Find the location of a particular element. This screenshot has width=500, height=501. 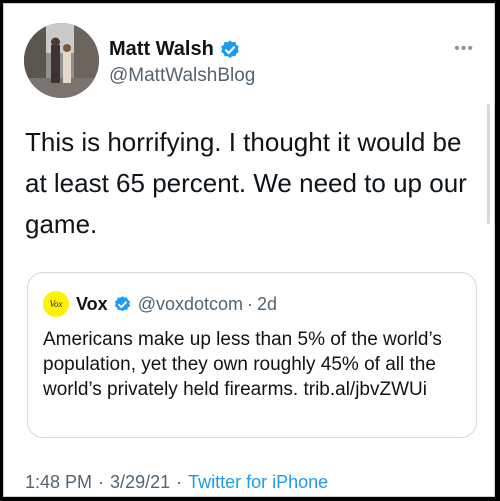

tweet-meta: 1:48 PM · 3/29/21 · Twitter for iPhone is located at coordinates (176, 482).